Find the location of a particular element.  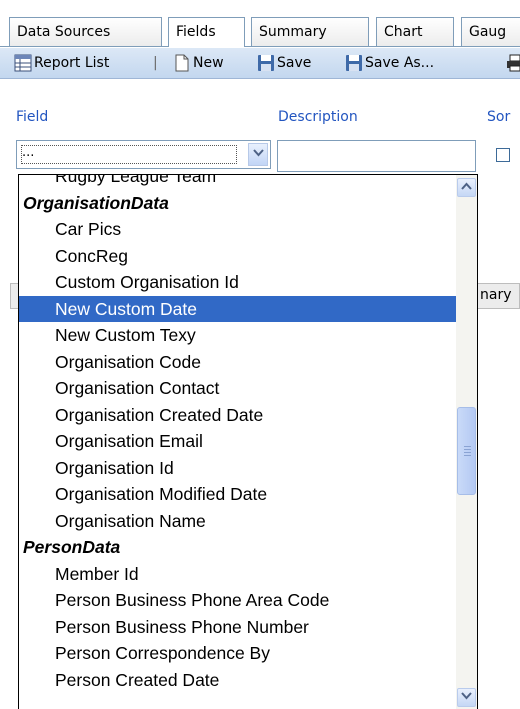

list-group-header: OrganisationData is located at coordinates (96, 202).